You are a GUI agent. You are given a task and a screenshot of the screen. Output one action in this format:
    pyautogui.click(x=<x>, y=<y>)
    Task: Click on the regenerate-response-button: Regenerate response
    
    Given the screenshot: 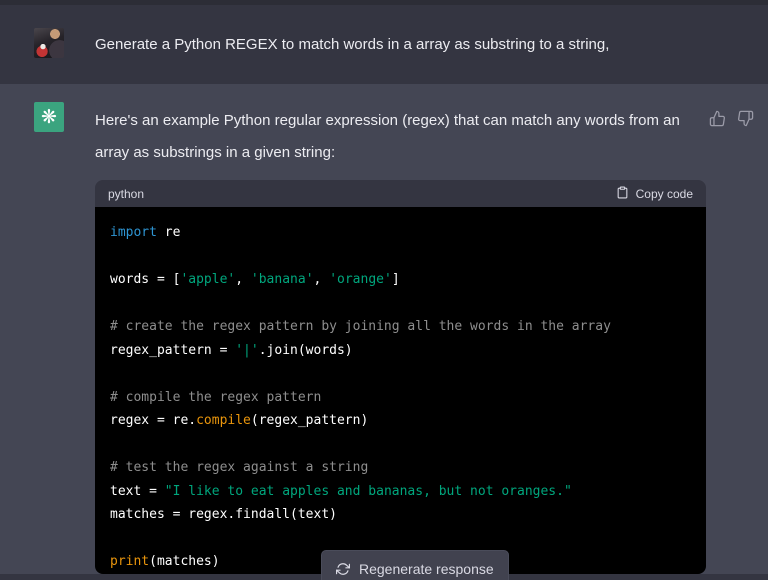 What is the action you would take?
    pyautogui.click(x=415, y=565)
    